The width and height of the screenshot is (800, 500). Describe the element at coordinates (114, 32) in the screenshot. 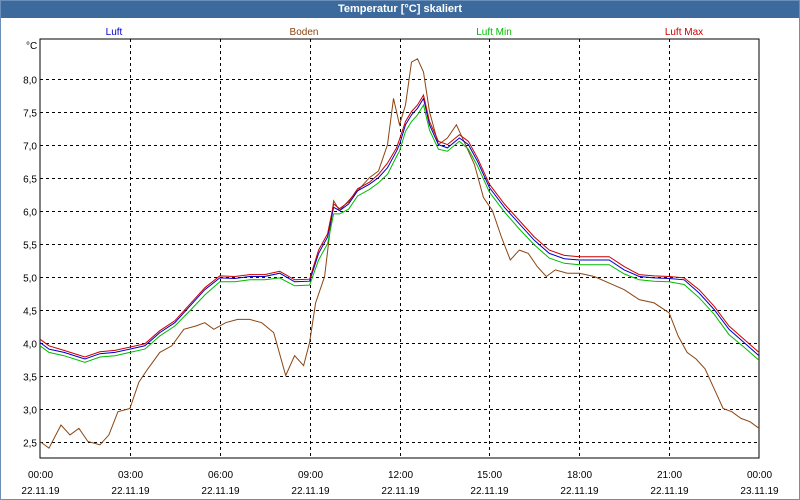

I see `legend-entry: Luft` at that location.